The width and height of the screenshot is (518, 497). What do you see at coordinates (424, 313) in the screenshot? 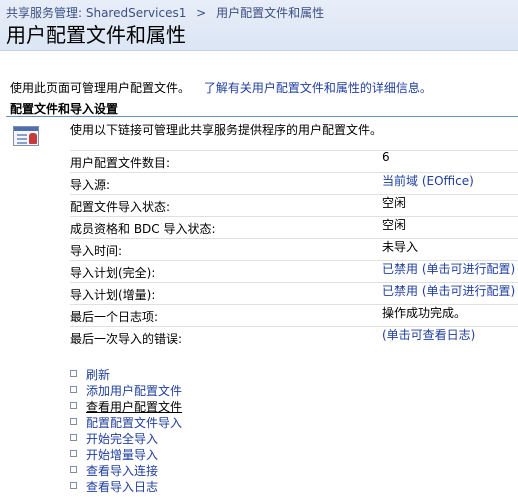
I see `property-value: 操作成功完成。` at bounding box center [424, 313].